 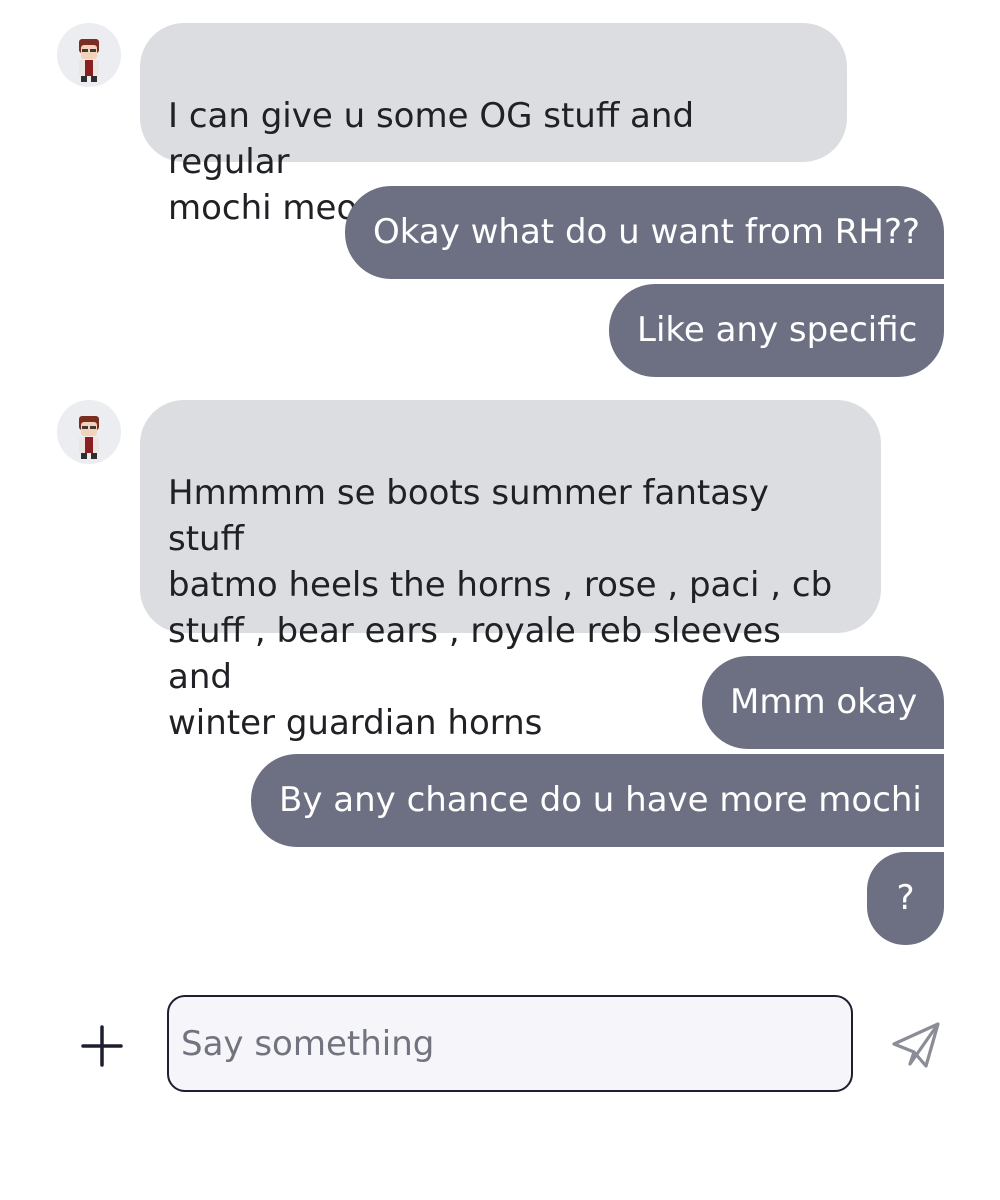 I want to click on message-bubble-outgoing: Okay what do u want from RH??, so click(x=644, y=232).